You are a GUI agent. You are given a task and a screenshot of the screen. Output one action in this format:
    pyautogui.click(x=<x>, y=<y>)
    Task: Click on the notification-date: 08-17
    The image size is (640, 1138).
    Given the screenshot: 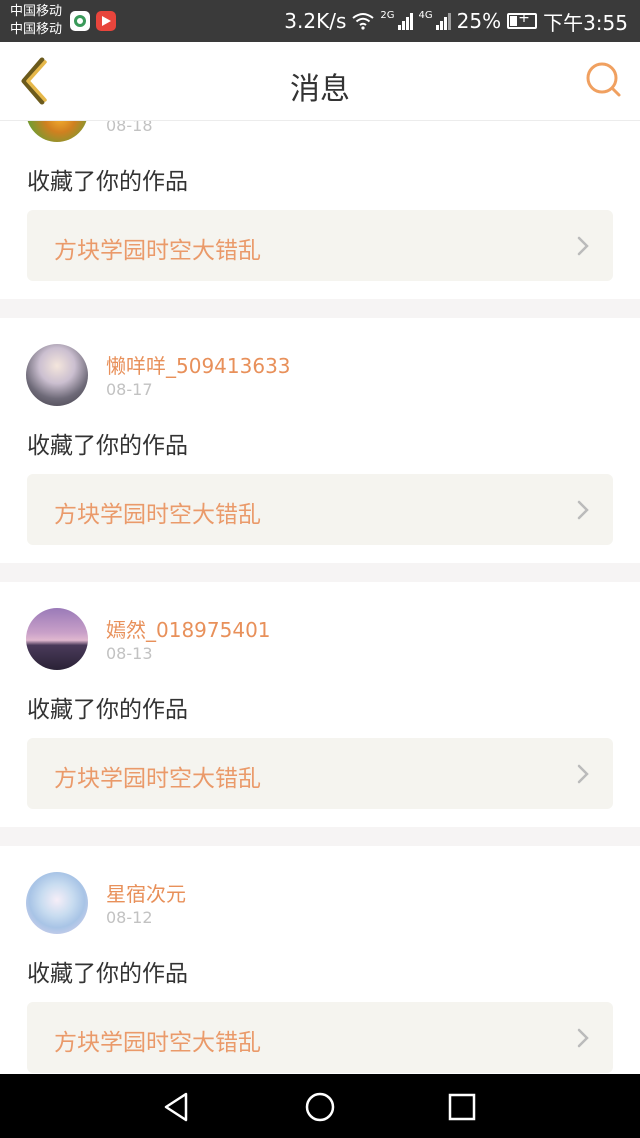 What is the action you would take?
    pyautogui.click(x=129, y=389)
    